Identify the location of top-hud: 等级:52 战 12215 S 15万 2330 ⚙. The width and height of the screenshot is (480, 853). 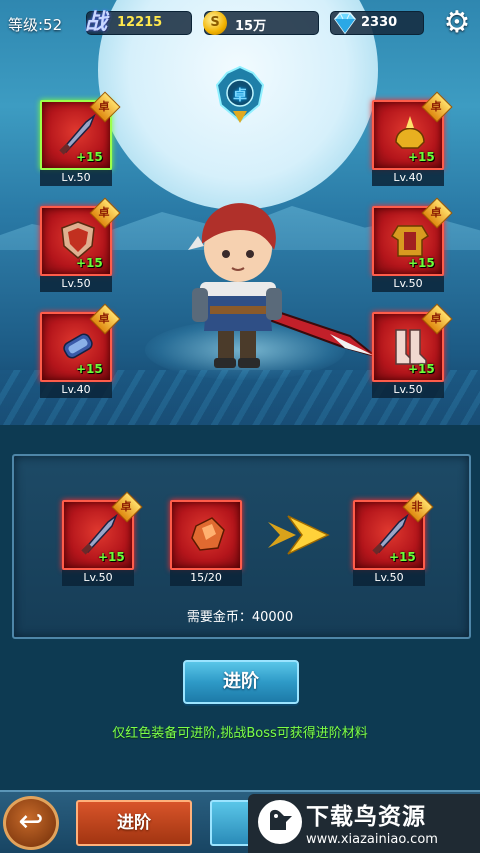
(240, 23).